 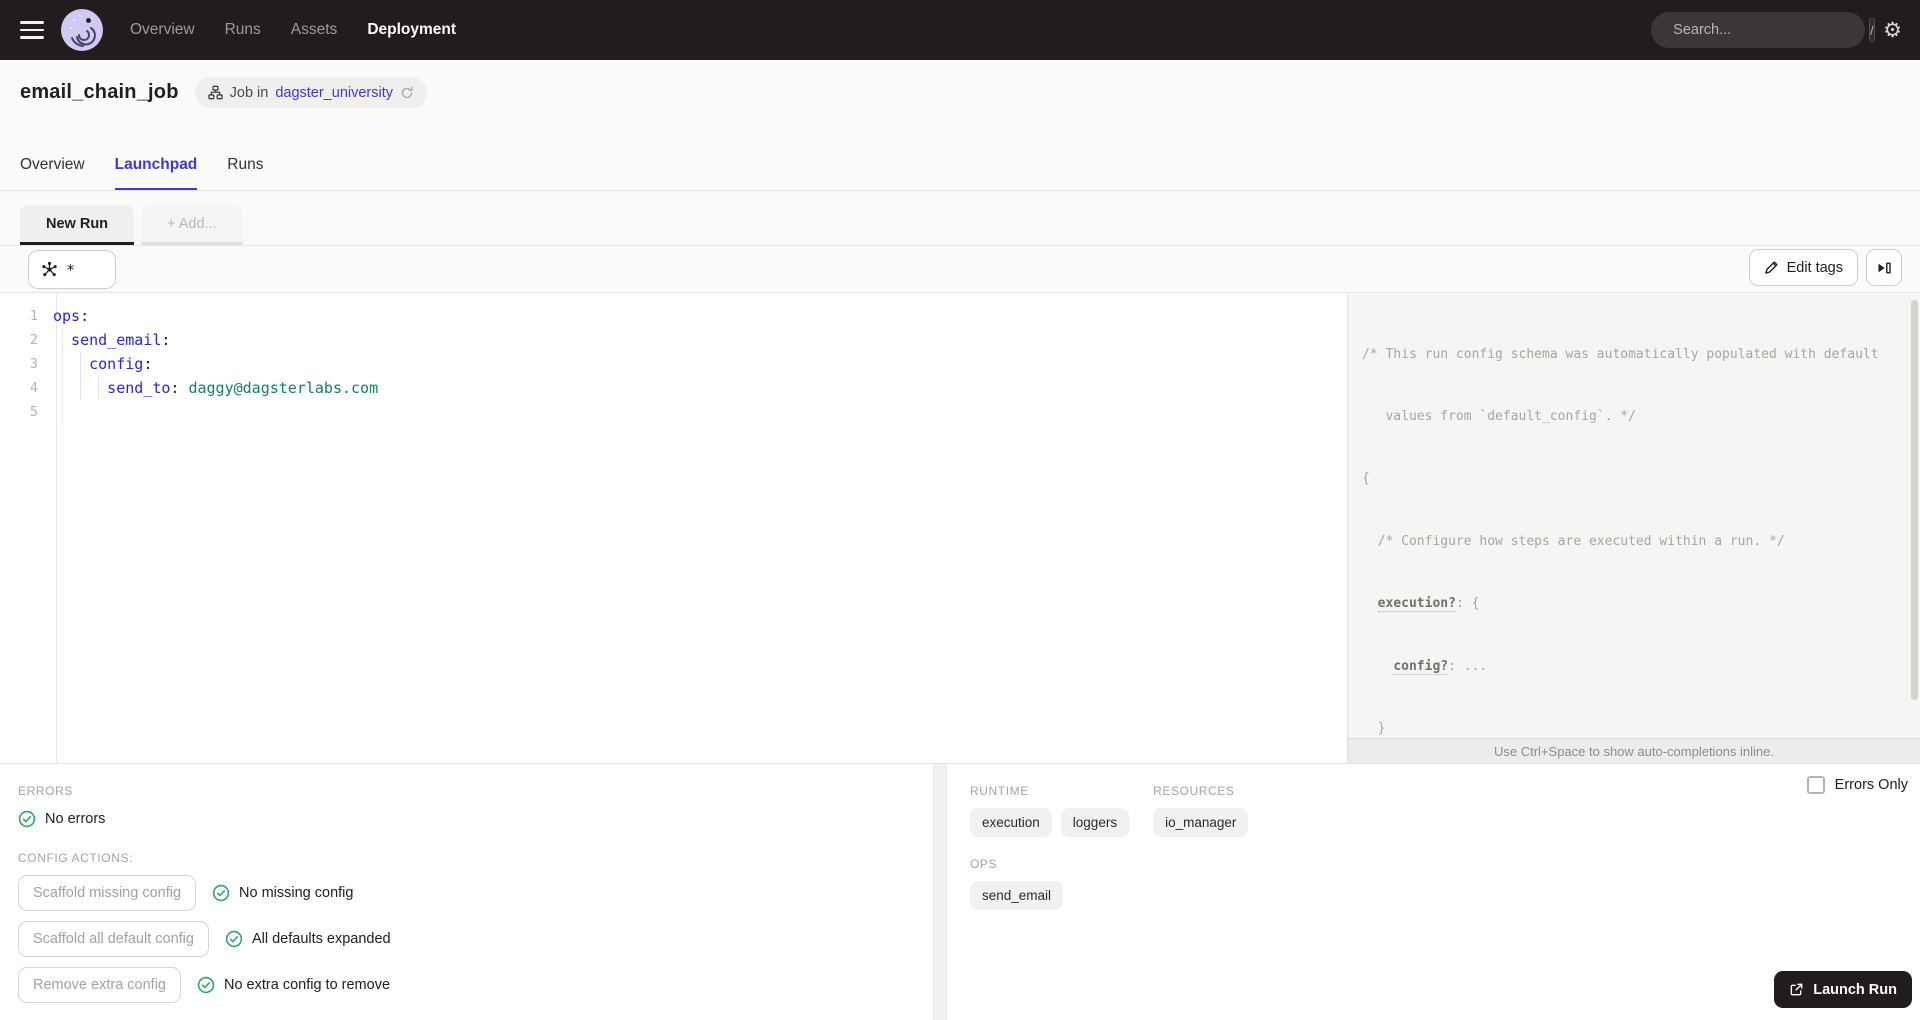 What do you see at coordinates (1767, 30) in the screenshot?
I see `search-input` at bounding box center [1767, 30].